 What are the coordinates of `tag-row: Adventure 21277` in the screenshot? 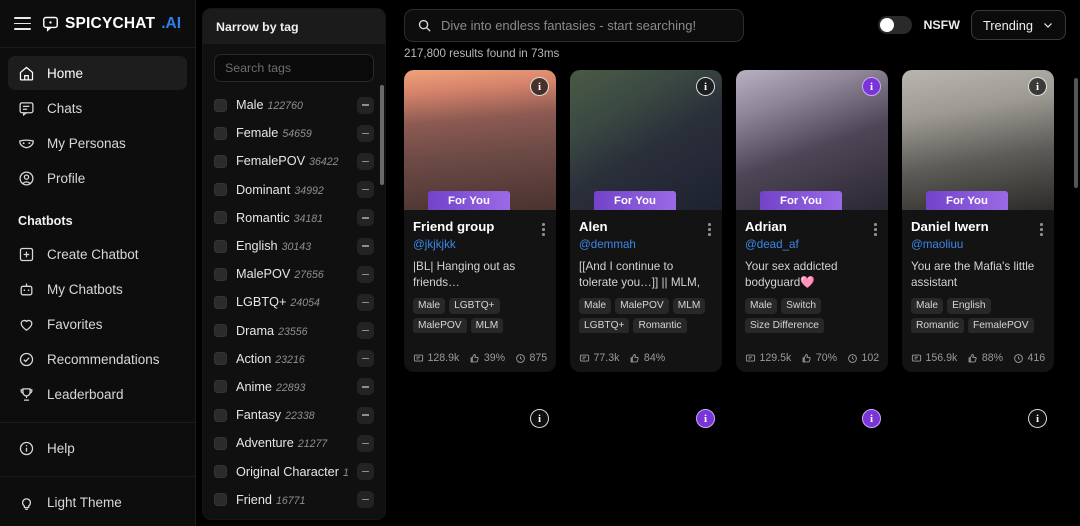 It's located at (294, 443).